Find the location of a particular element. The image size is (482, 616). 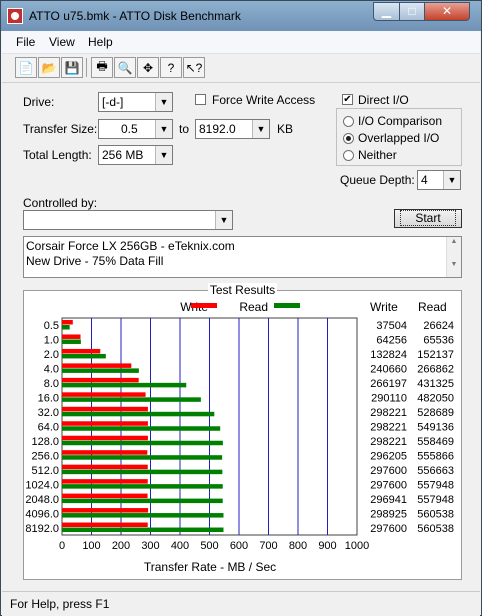

help-icon: ? is located at coordinates (171, 67).